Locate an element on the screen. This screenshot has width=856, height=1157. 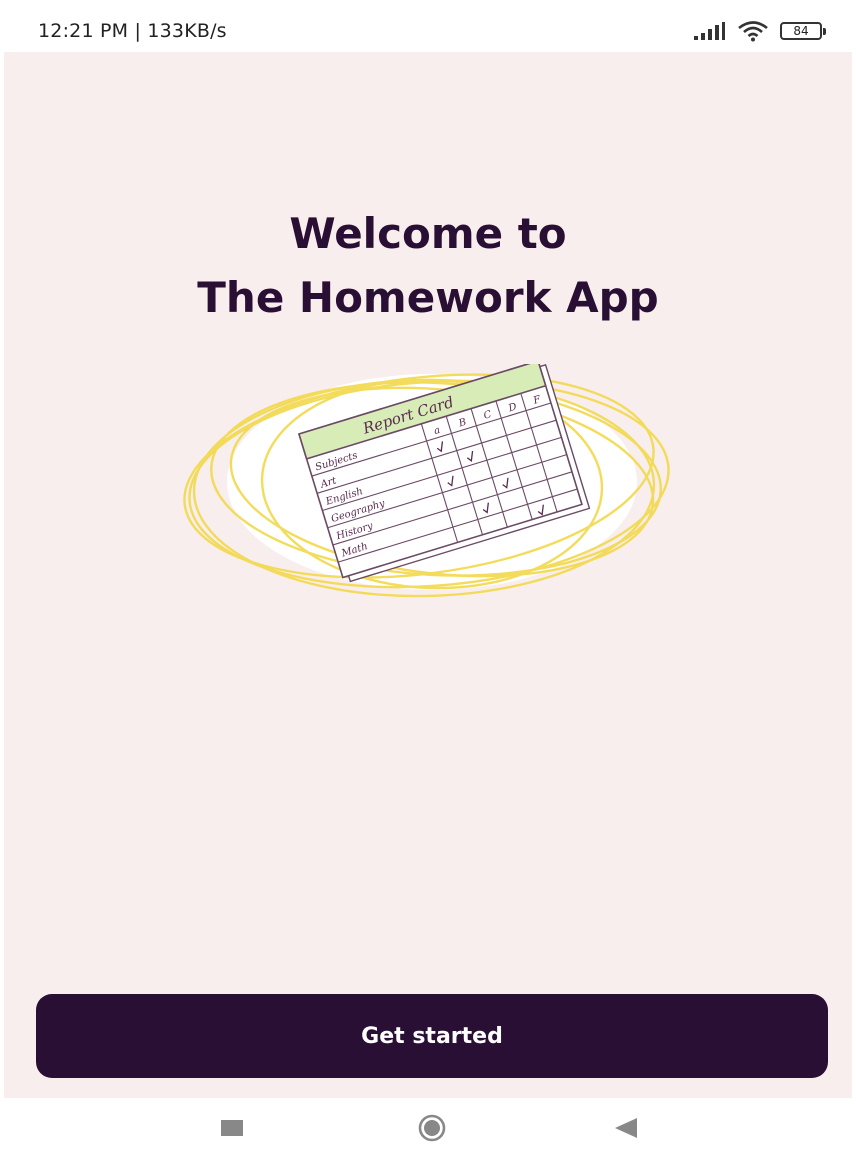
welcome-title-line2: The Homework App is located at coordinates (428, 297).